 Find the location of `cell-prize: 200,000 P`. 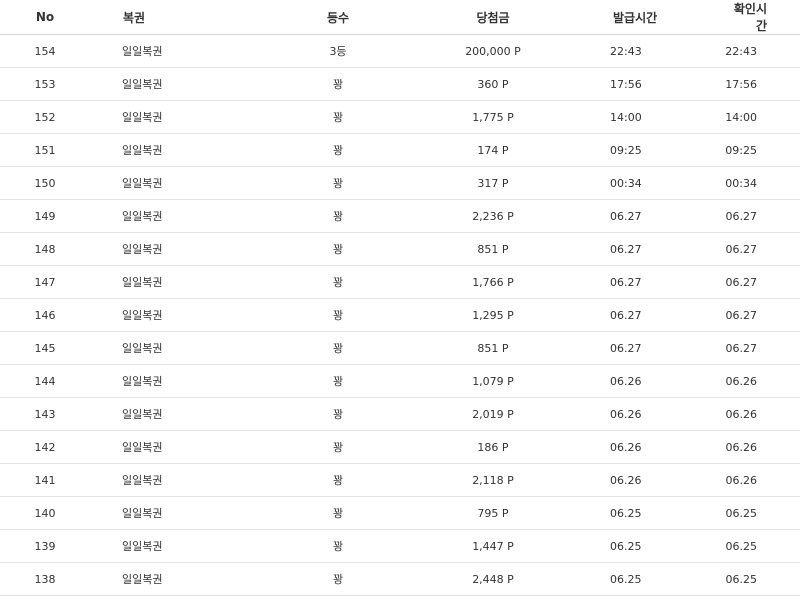

cell-prize: 200,000 P is located at coordinates (493, 51).